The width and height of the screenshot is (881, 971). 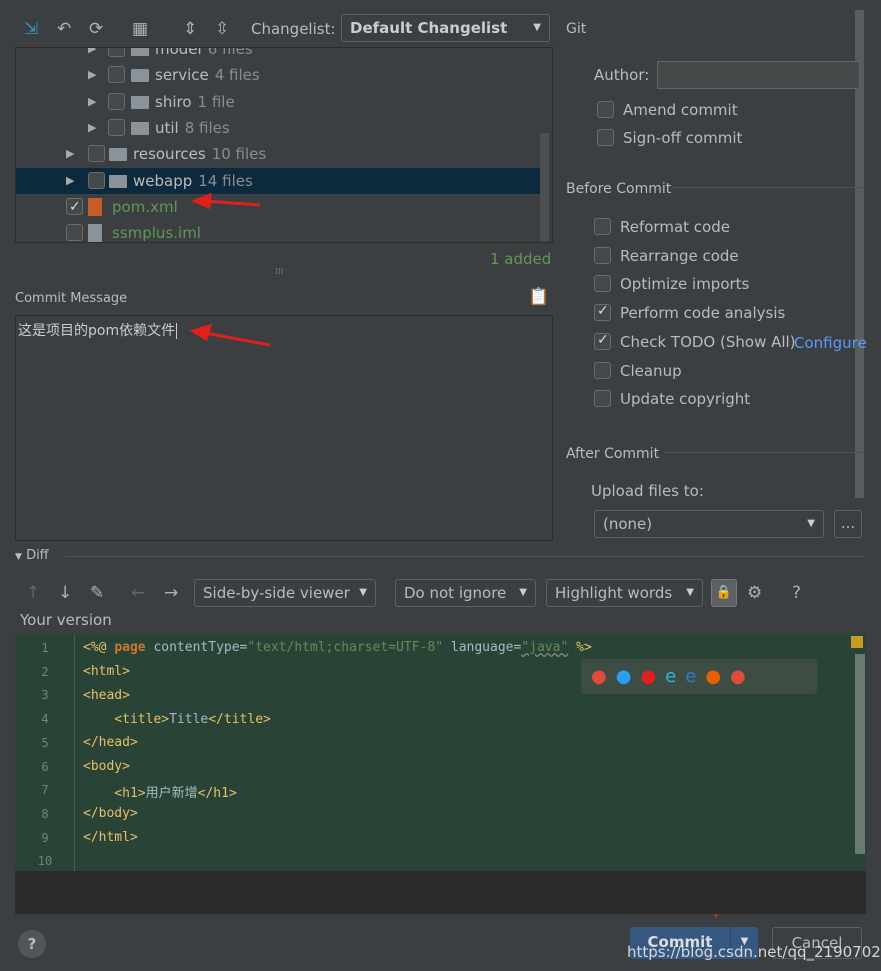 What do you see at coordinates (652, 676) in the screenshot?
I see `opera-icon: ●` at bounding box center [652, 676].